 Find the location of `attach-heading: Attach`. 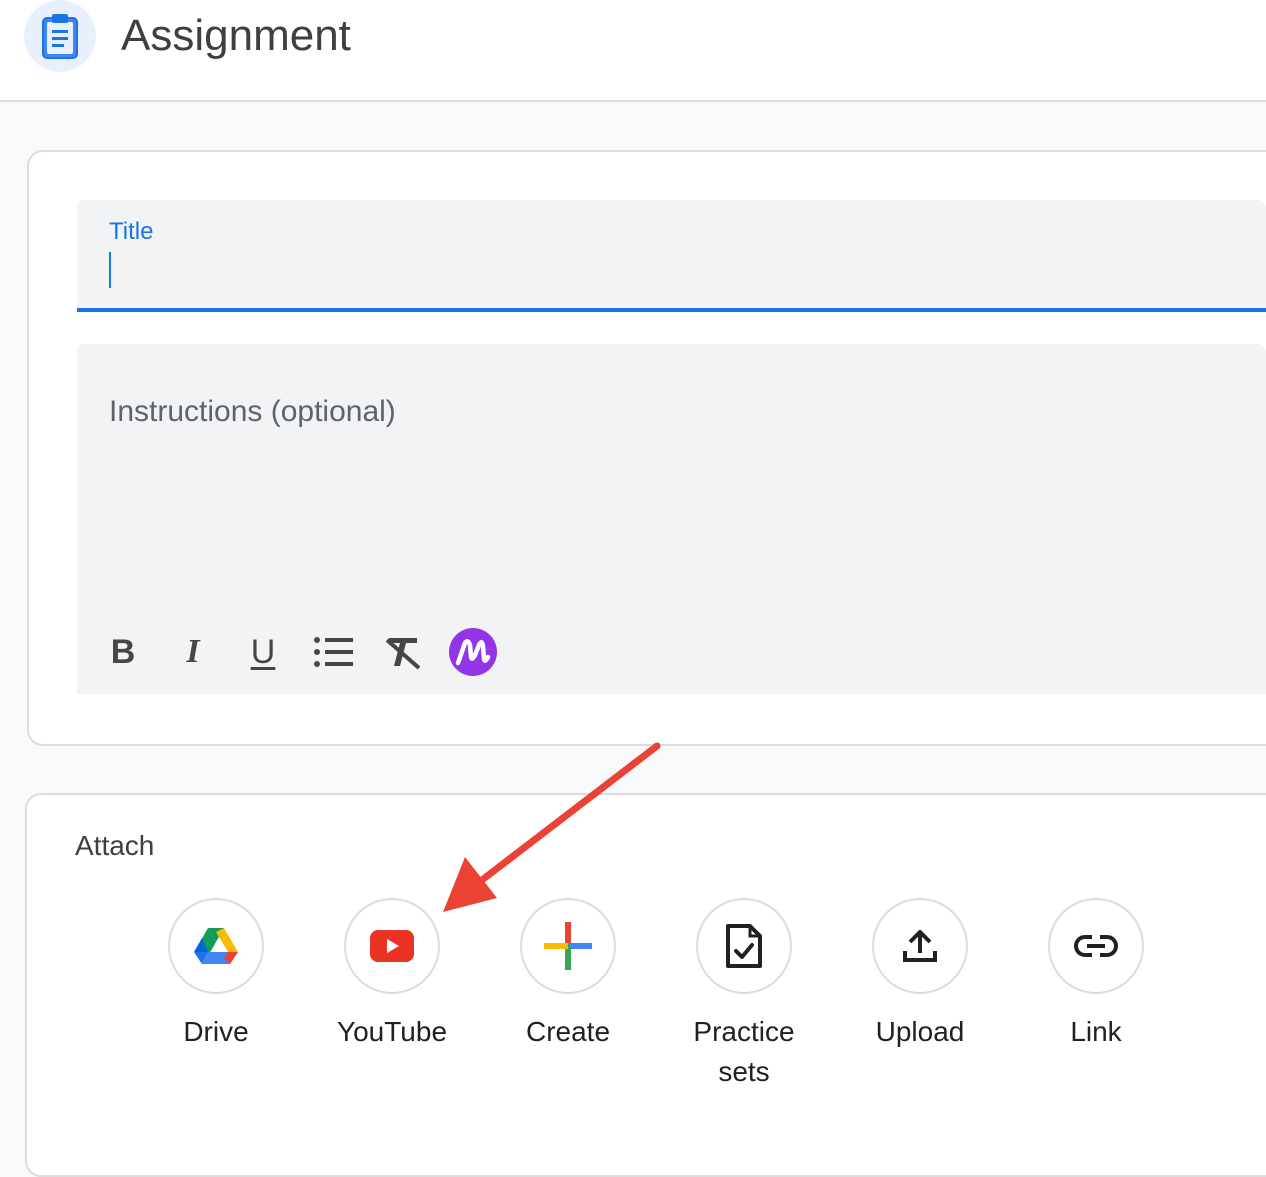

attach-heading: Attach is located at coordinates (115, 845).